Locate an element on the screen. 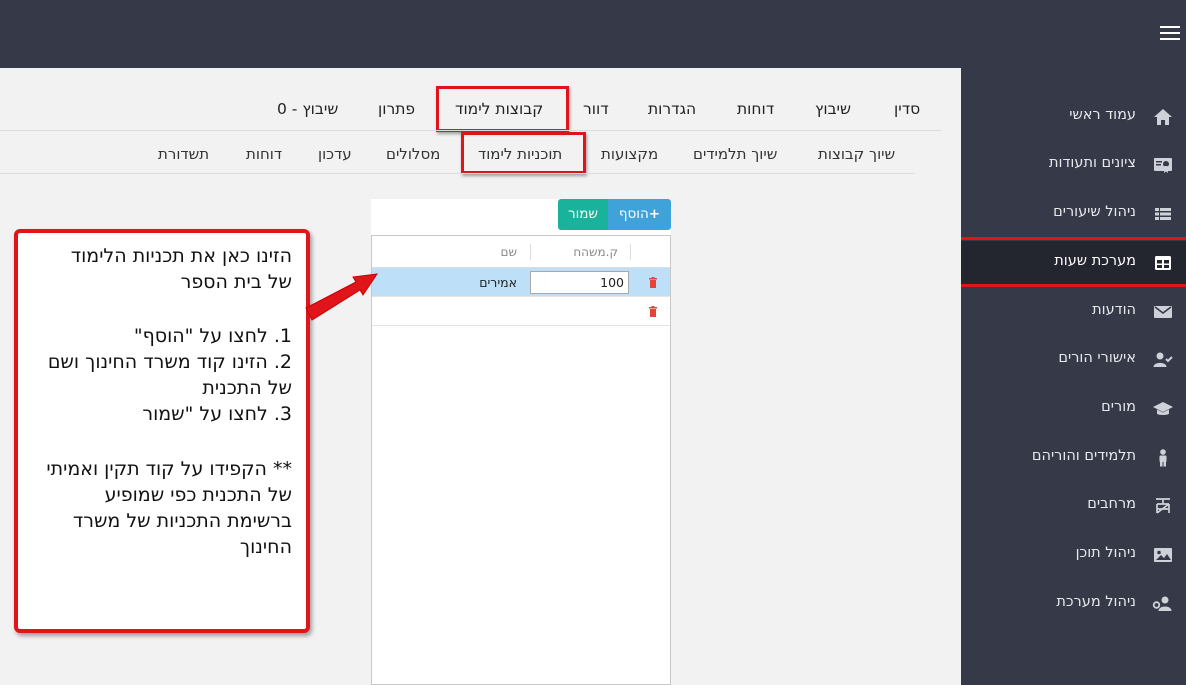  sidebar-item-label: אישורי הורים is located at coordinates (1097, 358).